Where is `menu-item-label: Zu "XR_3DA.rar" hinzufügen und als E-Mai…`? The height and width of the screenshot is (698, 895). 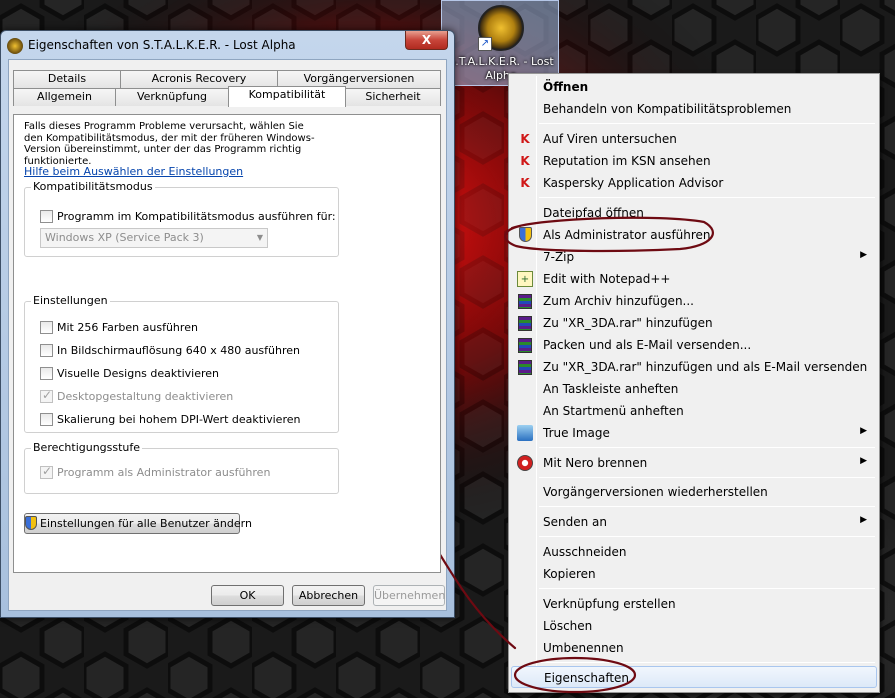
menu-item-label: Zu "XR_3DA.rar" hinzufügen und als E-Mai… is located at coordinates (705, 367).